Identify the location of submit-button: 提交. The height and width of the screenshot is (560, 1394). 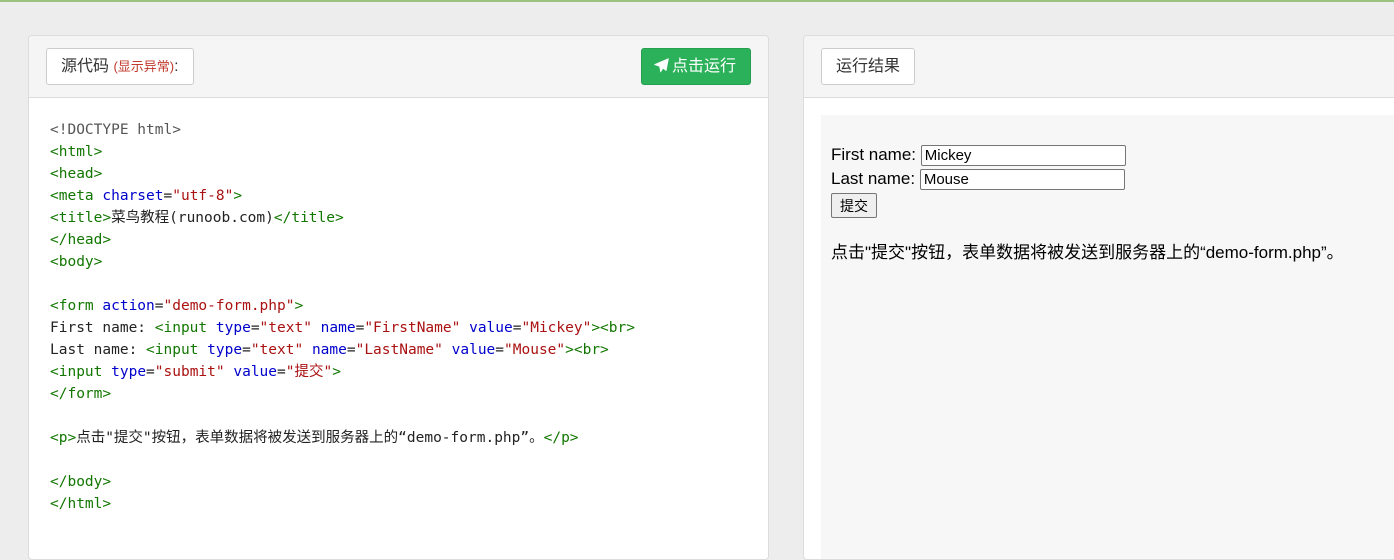
(854, 205).